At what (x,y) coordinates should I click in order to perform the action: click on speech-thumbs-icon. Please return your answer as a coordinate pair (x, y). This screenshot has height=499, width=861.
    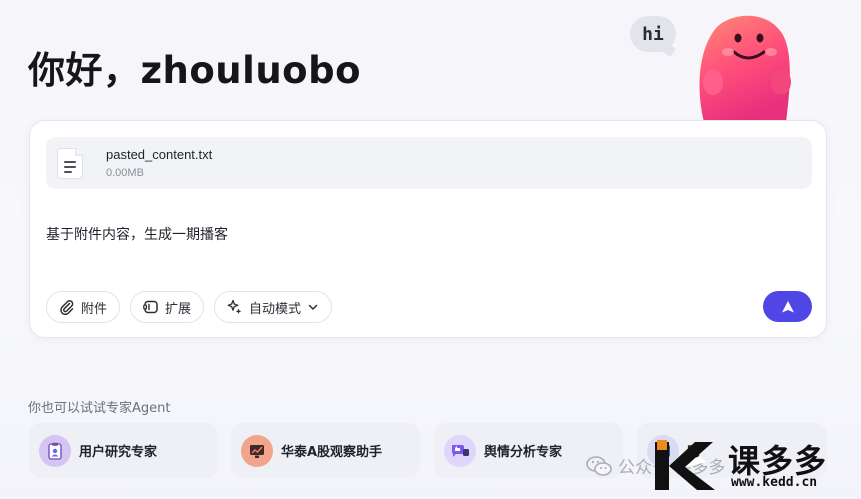
    Looking at the image, I should click on (460, 450).